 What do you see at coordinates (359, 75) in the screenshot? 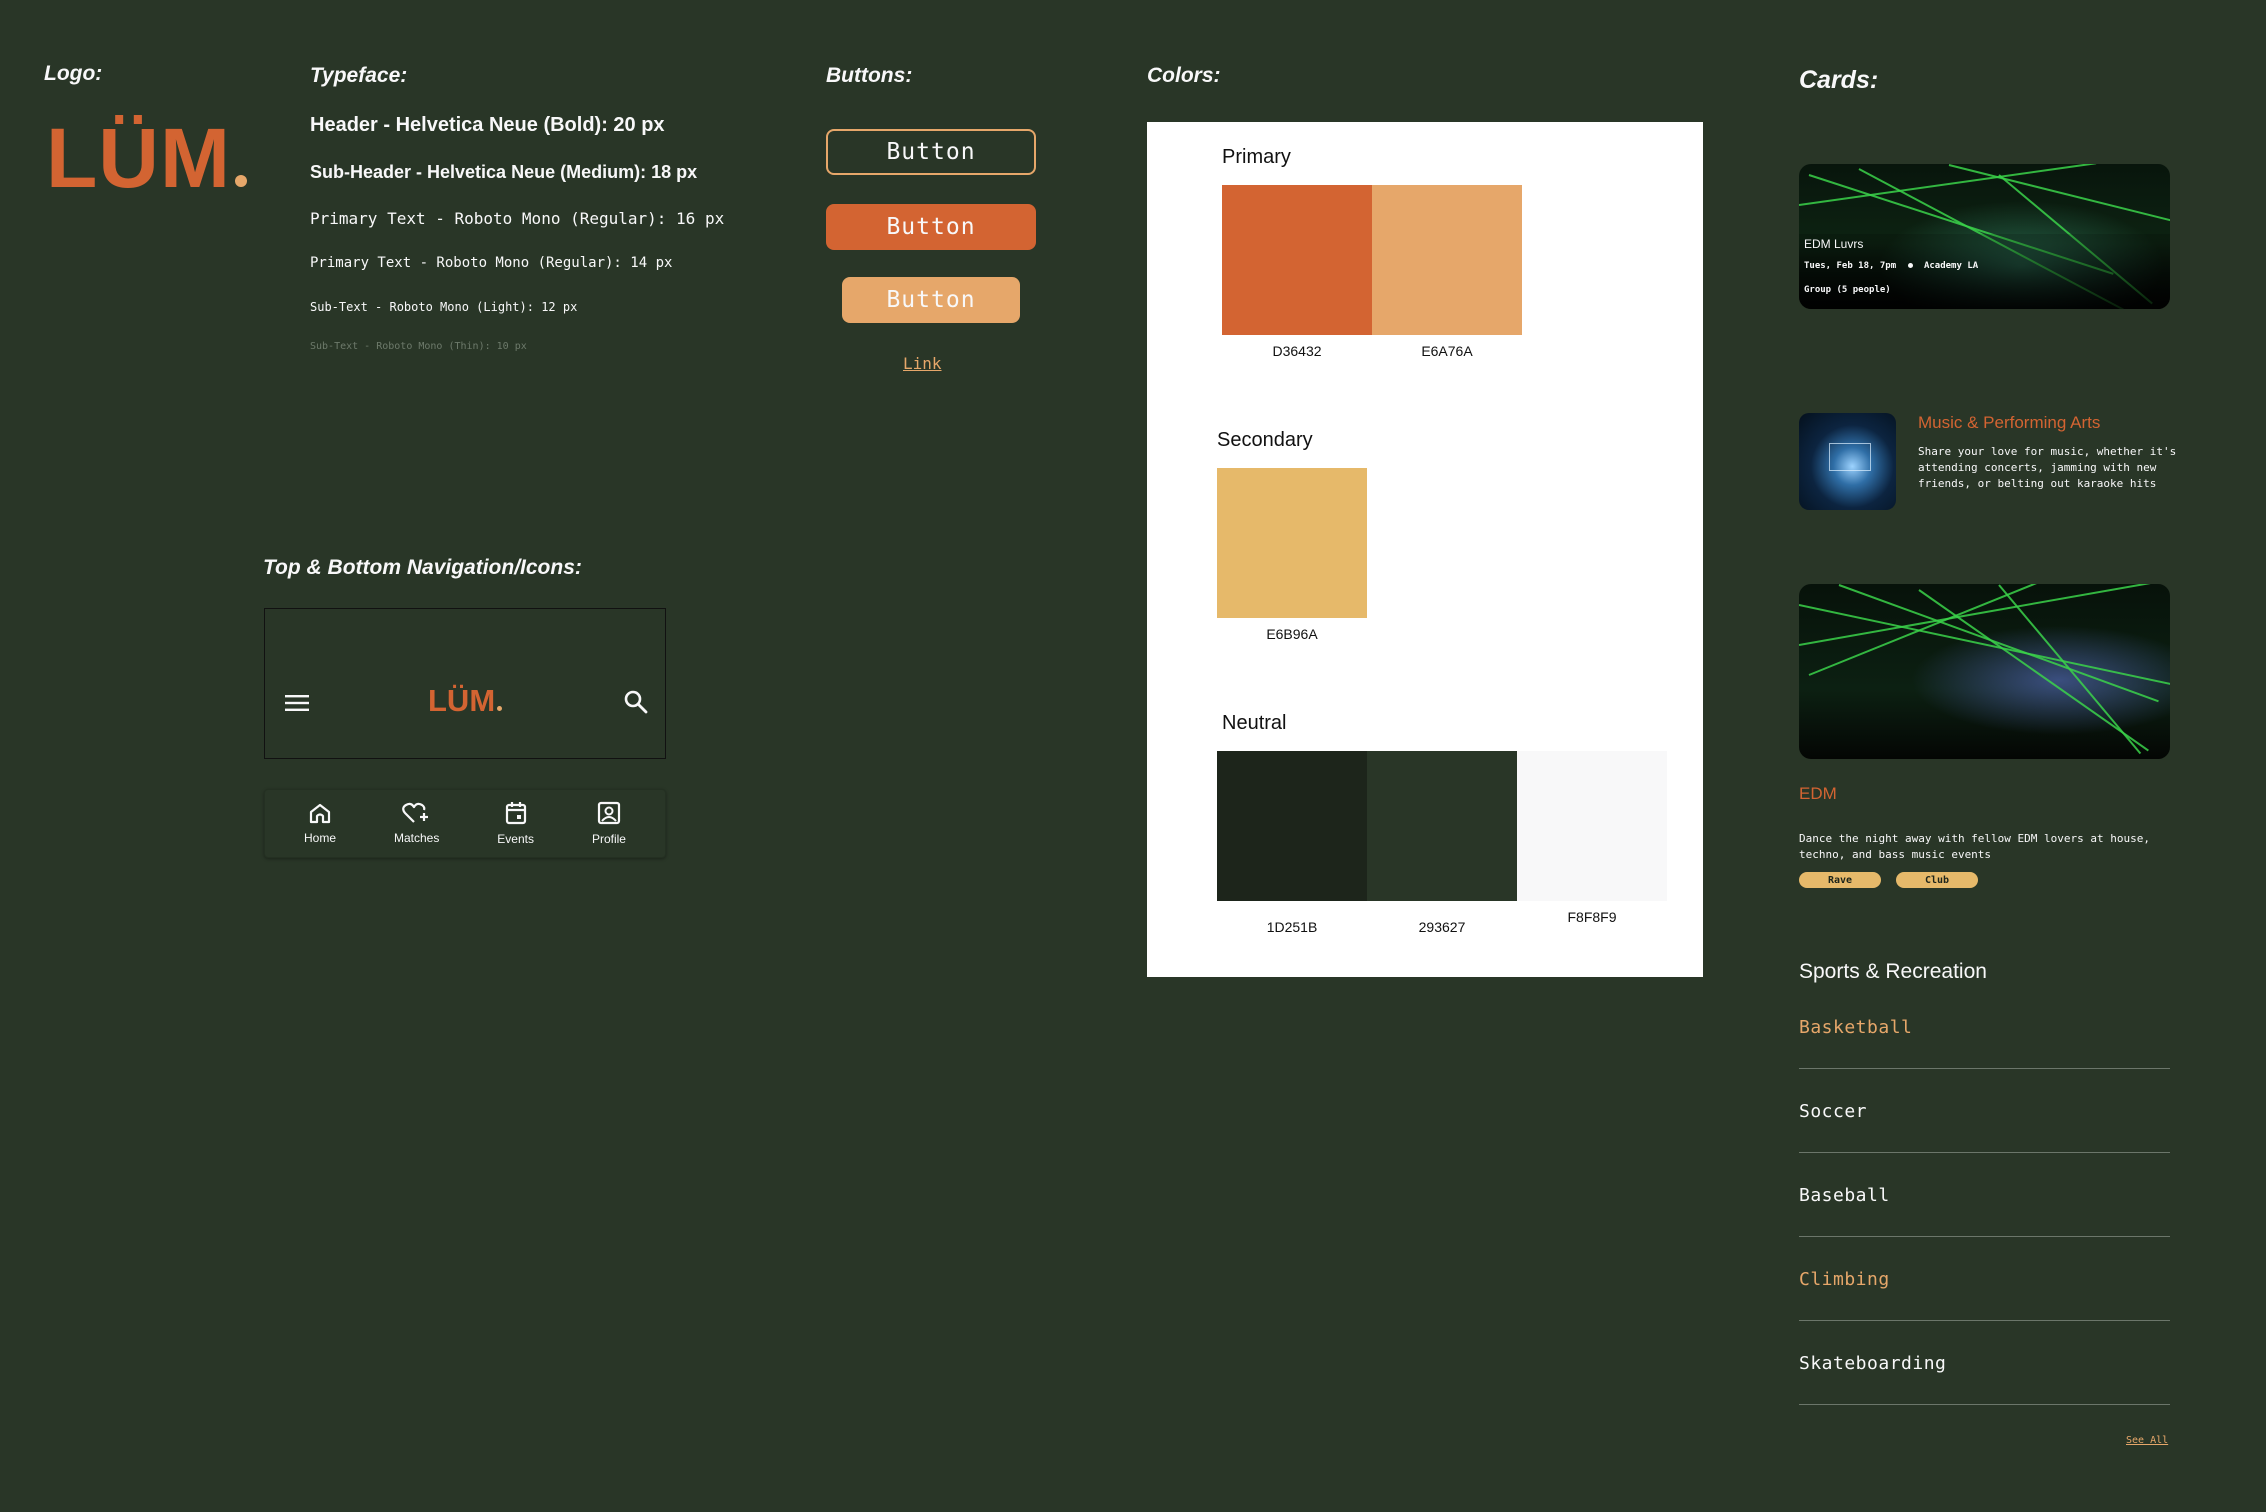
I see `typeface-section-title: Typeface:` at bounding box center [359, 75].